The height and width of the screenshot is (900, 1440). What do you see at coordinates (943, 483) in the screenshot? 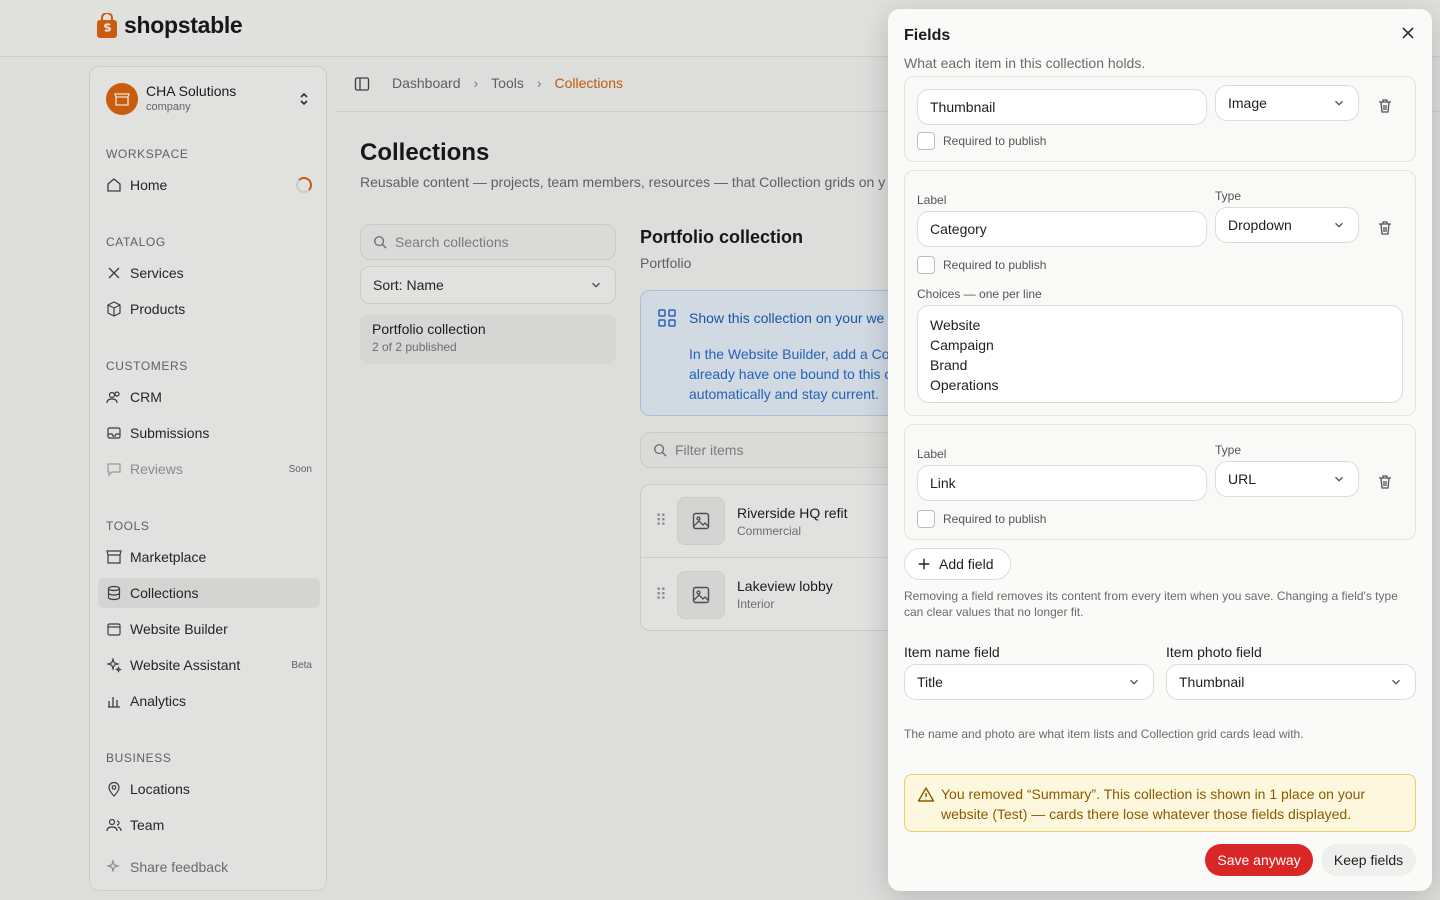
I see `field-label-value: Link` at bounding box center [943, 483].